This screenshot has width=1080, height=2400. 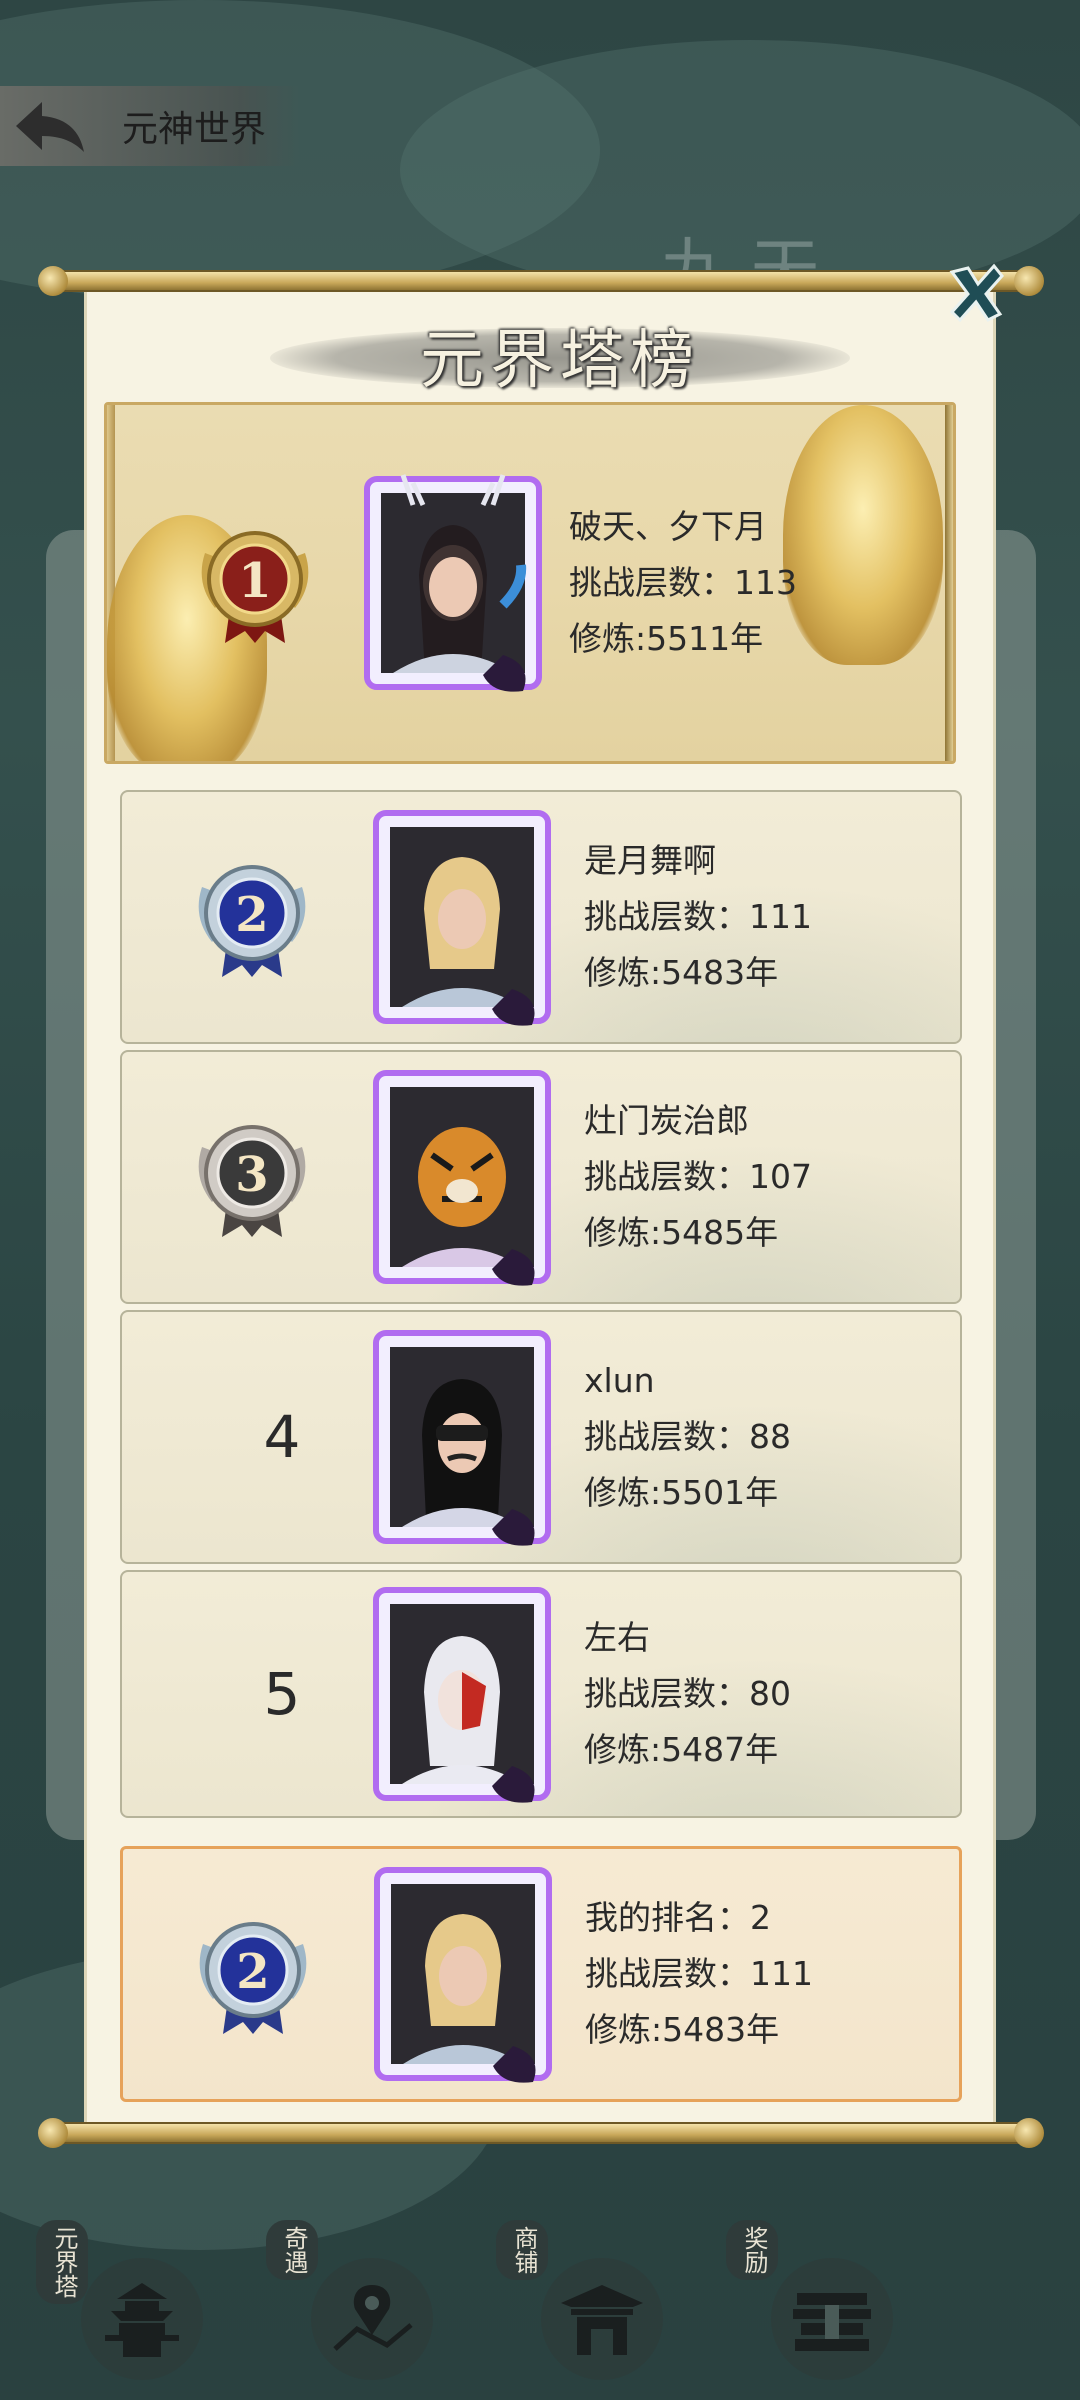 I want to click on player-info: 破天、夕下月 挑战层数：113 修炼:5511年, so click(x=683, y=583).